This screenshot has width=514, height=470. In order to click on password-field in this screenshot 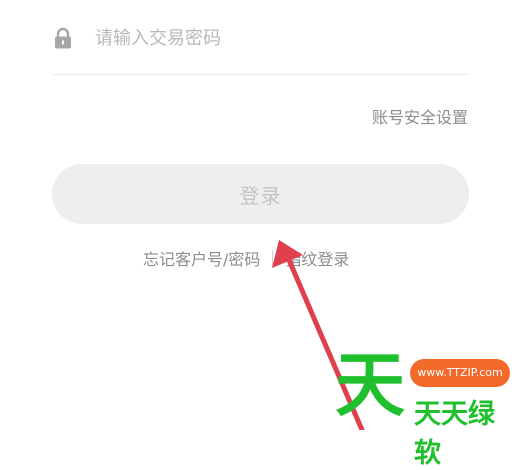, I will do `click(260, 38)`.